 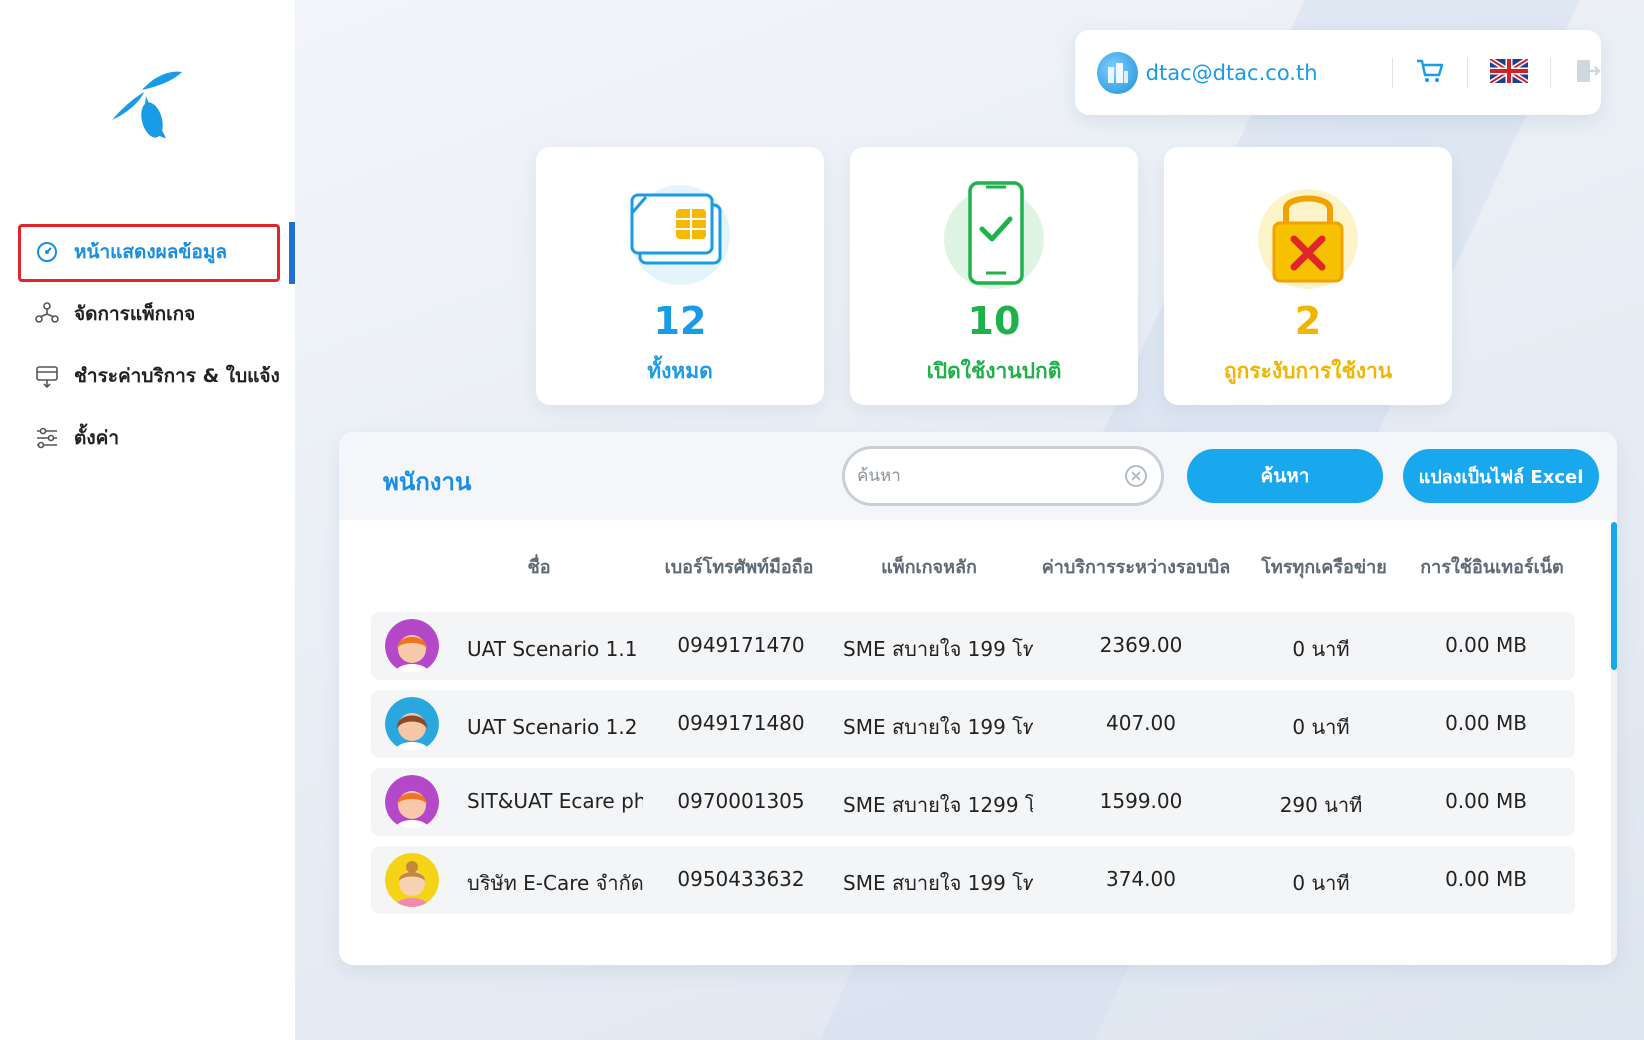 I want to click on sidebar-item-packages: จัดการแพ็กเกจ, so click(x=156, y=314).